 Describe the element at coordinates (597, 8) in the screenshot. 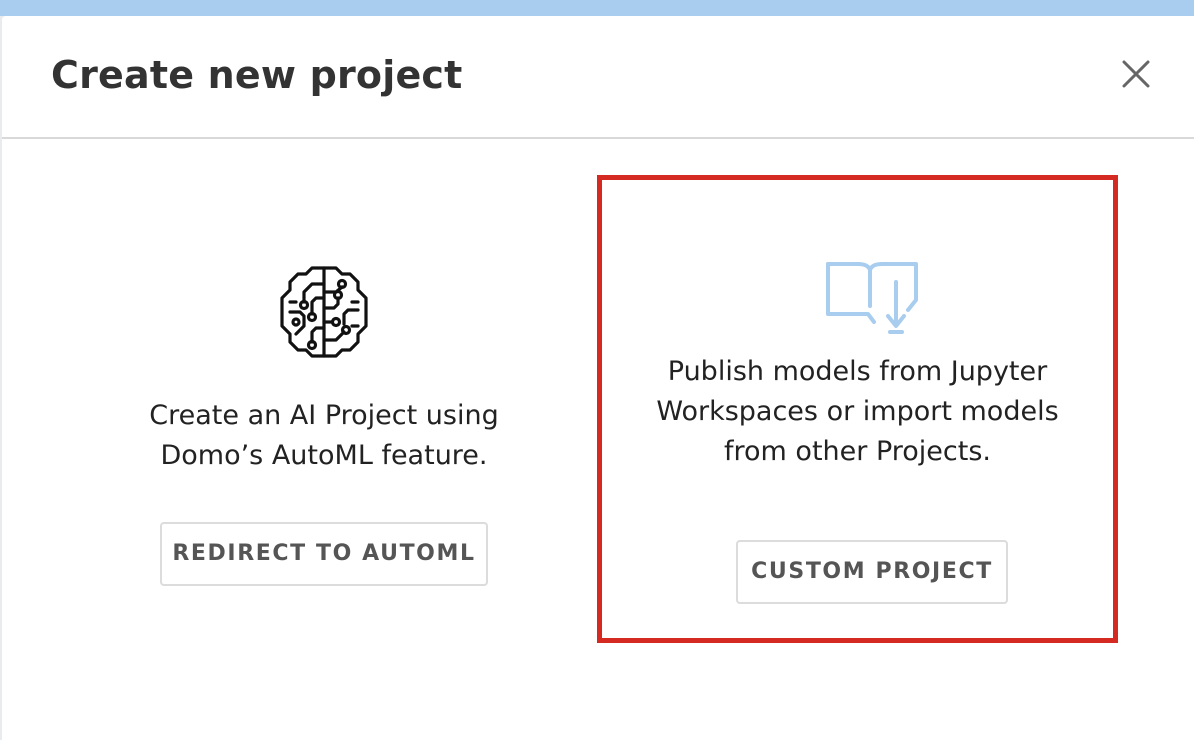

I see `background-app-strip` at that location.